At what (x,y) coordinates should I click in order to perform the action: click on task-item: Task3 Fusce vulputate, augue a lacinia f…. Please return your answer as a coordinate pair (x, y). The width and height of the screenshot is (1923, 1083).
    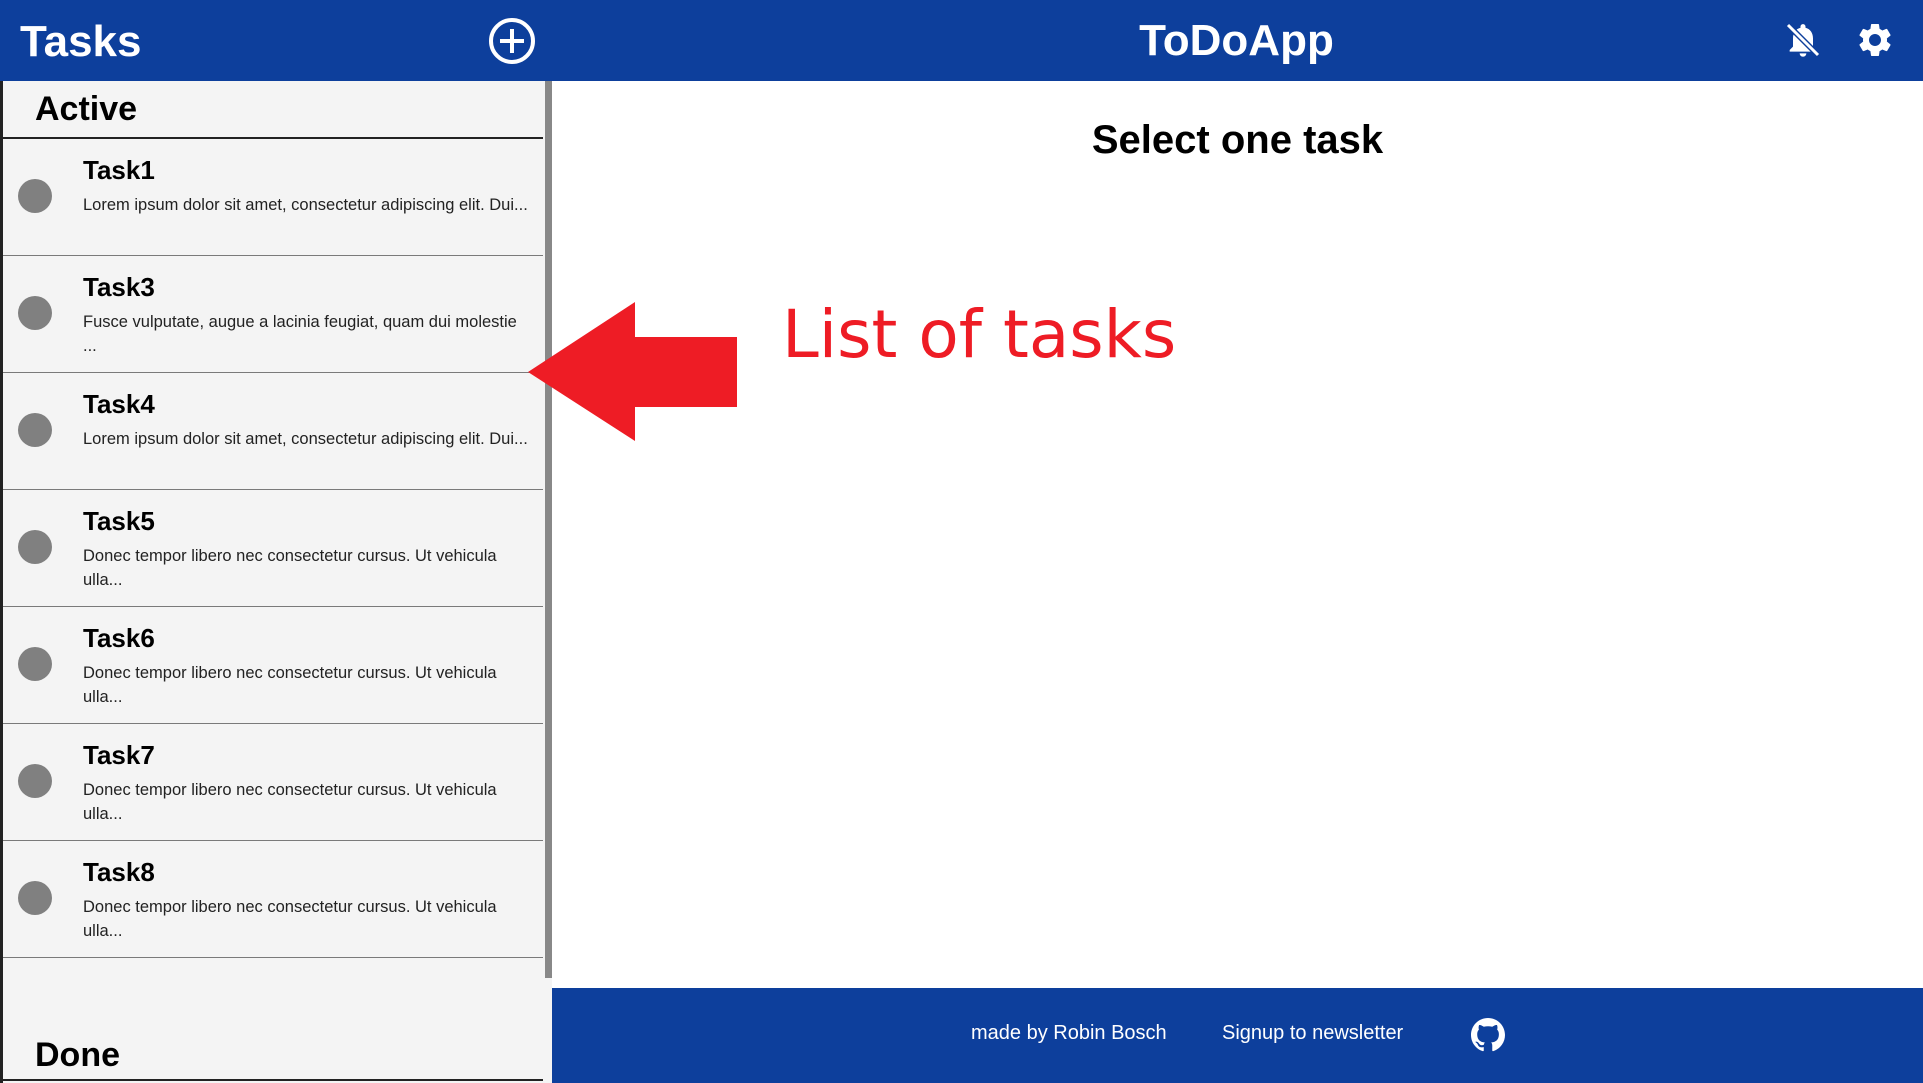
    Looking at the image, I should click on (273, 314).